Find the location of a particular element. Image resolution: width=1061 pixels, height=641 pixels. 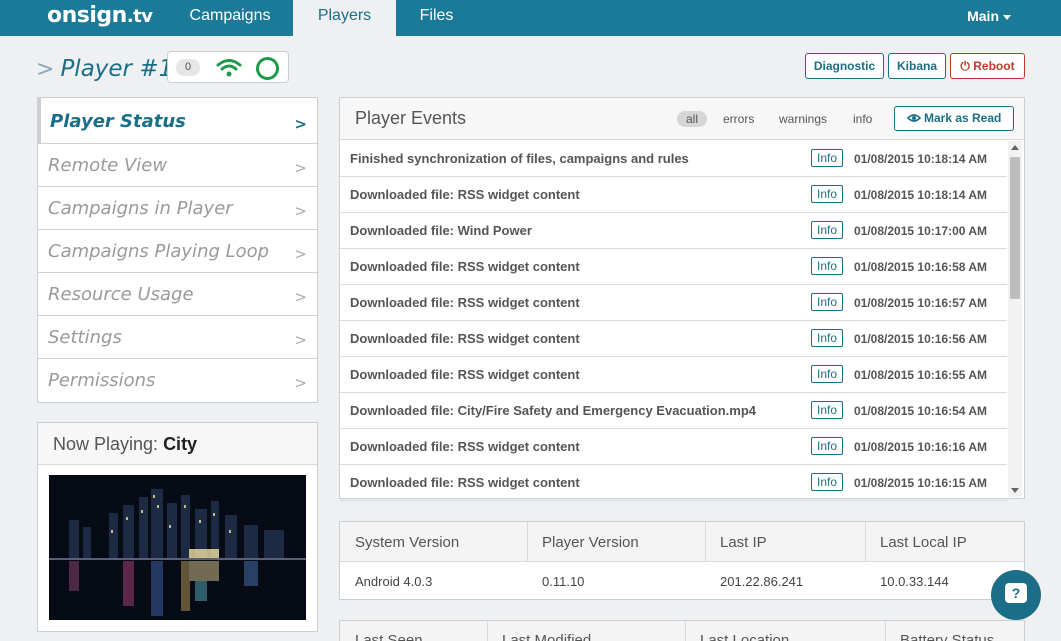

main-menu-dropdown: Main is located at coordinates (989, 18).